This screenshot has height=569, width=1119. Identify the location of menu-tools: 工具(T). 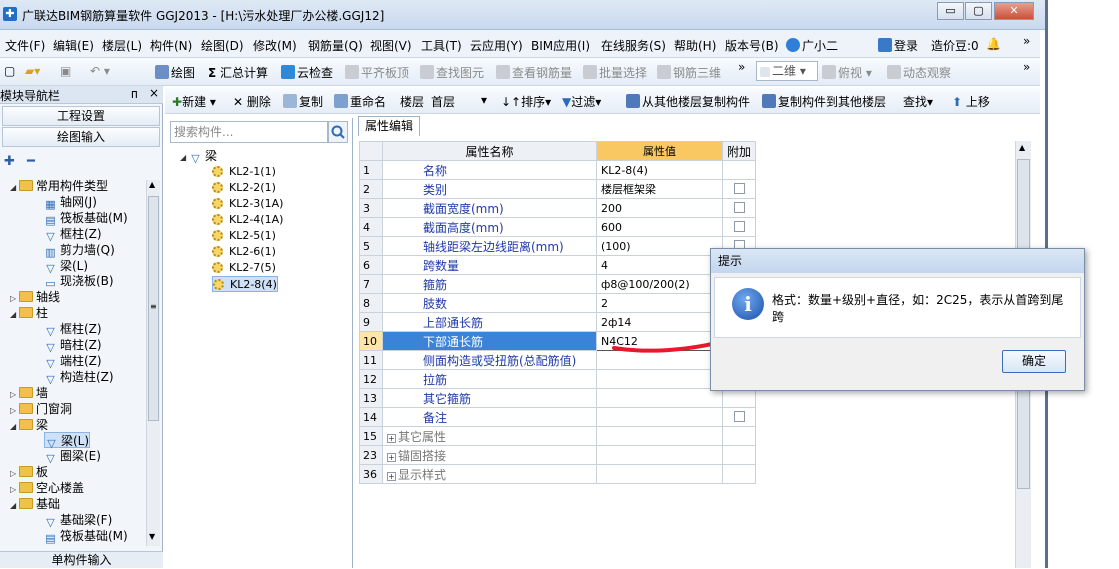
(441, 45).